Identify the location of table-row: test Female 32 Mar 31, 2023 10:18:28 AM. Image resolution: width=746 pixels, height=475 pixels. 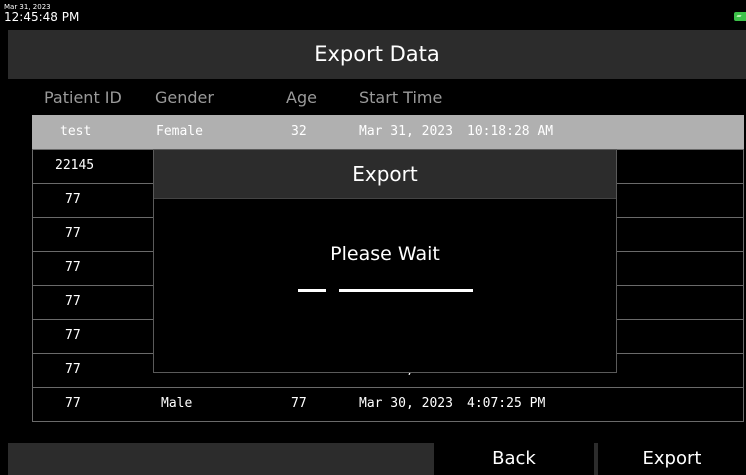
(388, 132).